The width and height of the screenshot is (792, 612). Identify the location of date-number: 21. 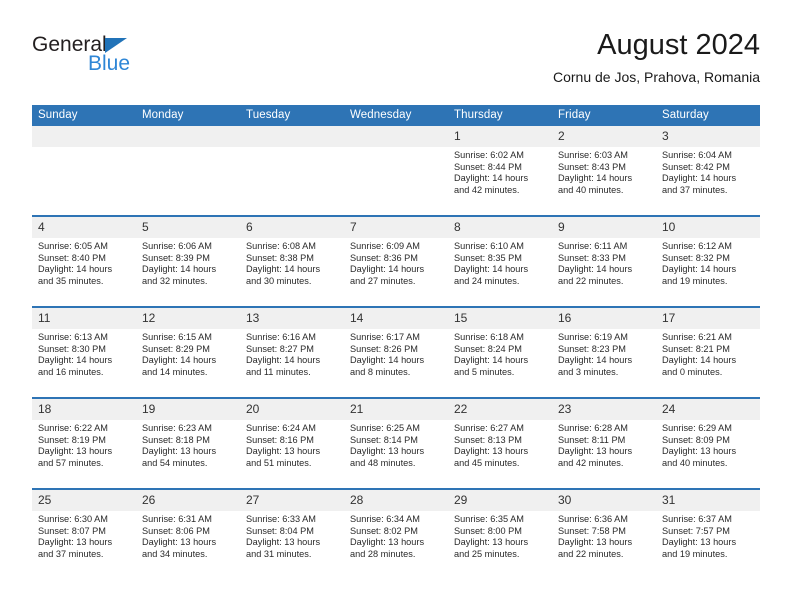
(396, 408).